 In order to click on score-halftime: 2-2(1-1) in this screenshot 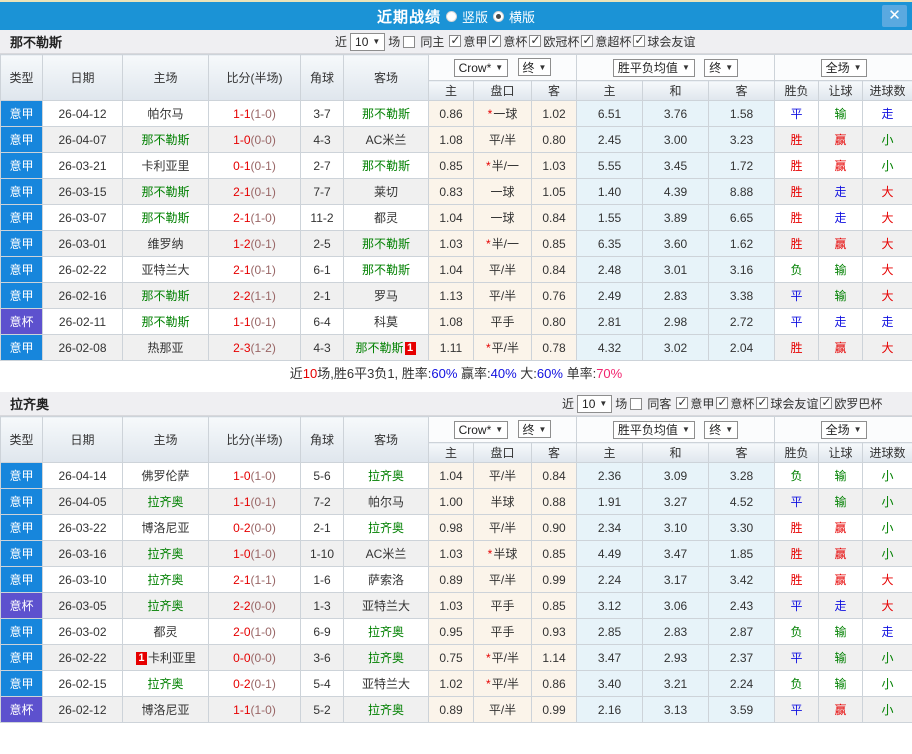, I will do `click(254, 295)`.